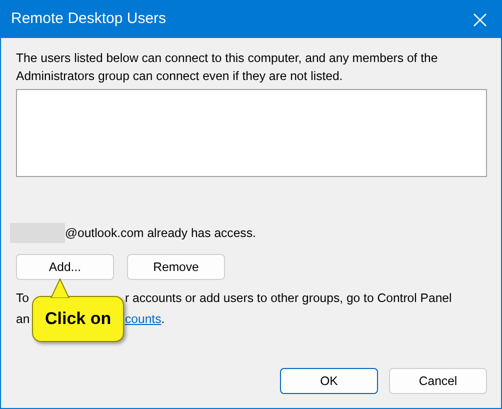 Image resolution: width=502 pixels, height=409 pixels. Describe the element at coordinates (176, 267) in the screenshot. I see `remove-button: Remove` at that location.